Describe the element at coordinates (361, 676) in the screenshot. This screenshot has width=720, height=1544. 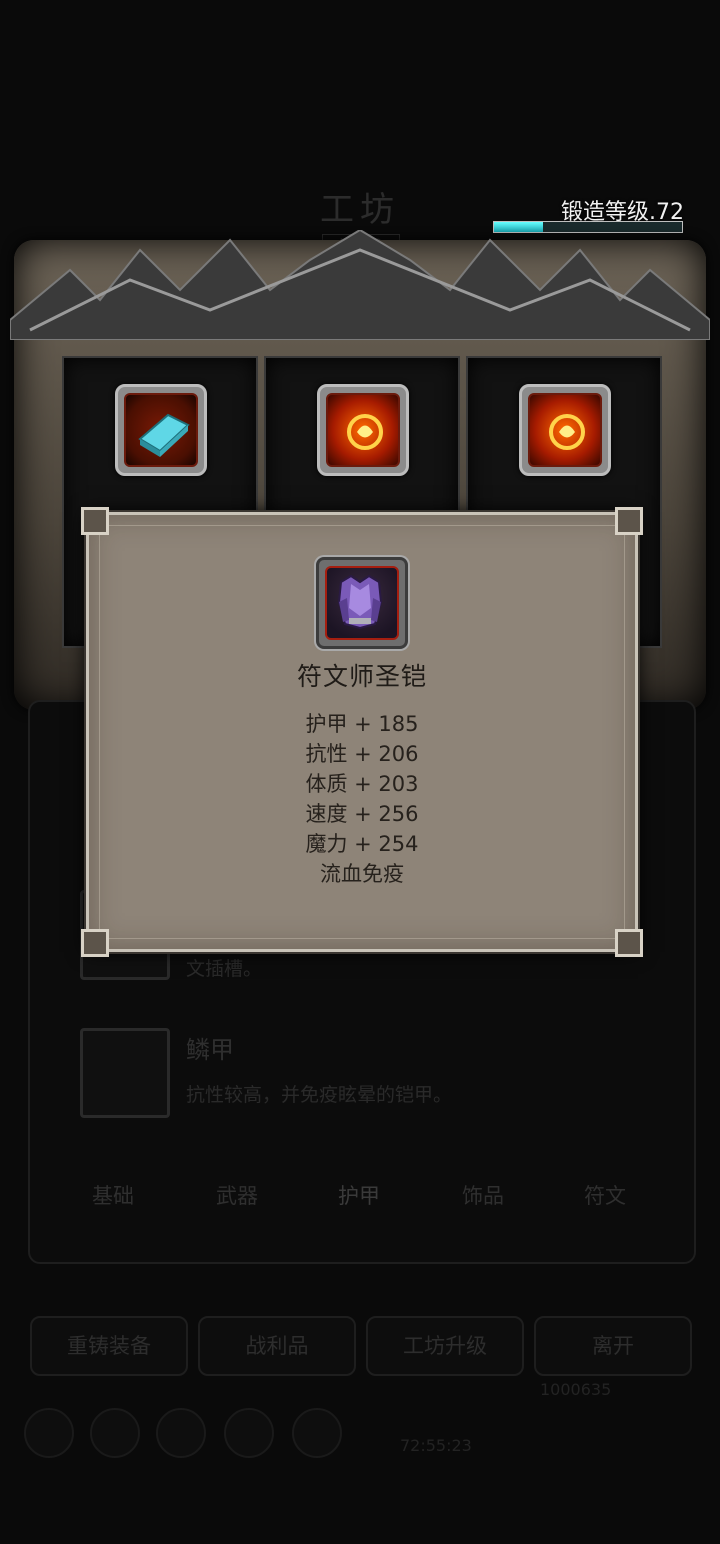
I see `item-name: 符文师圣铠` at that location.